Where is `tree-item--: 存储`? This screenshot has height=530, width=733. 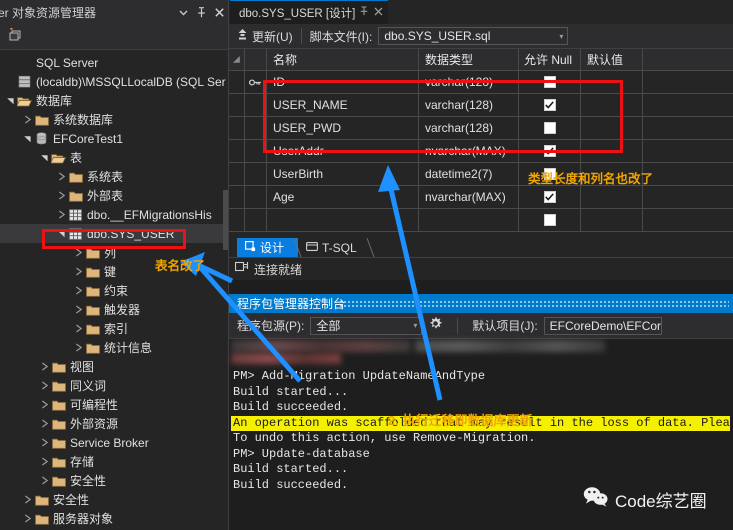 tree-item--: 存储 is located at coordinates (114, 461).